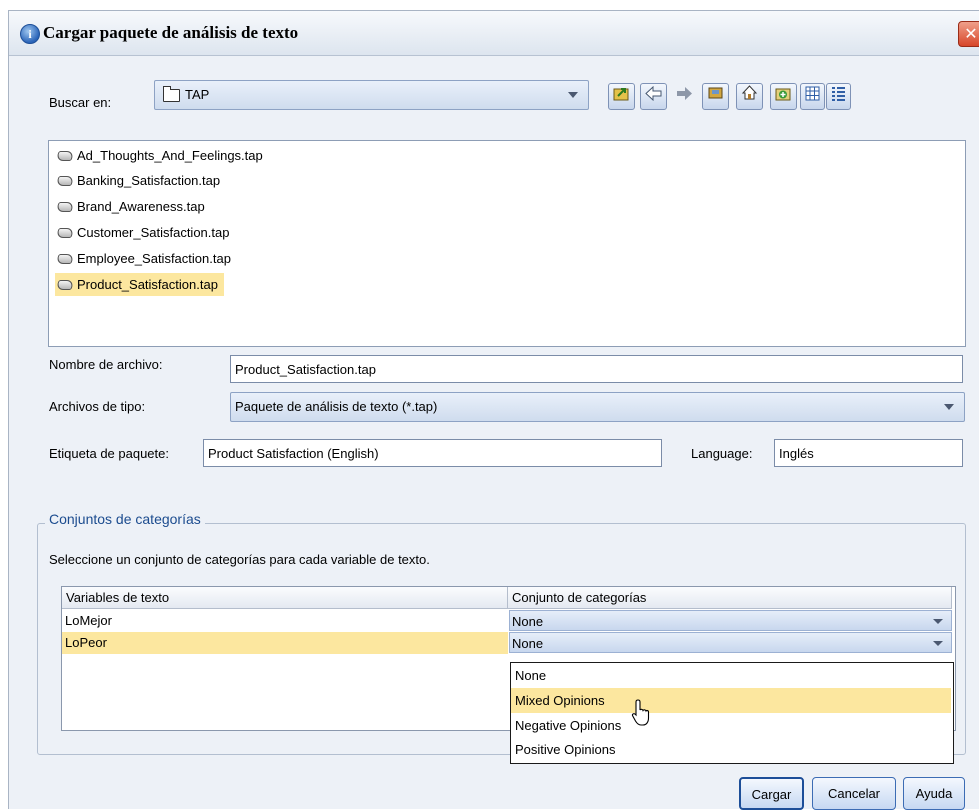  I want to click on list-view-icon, so click(812, 96).